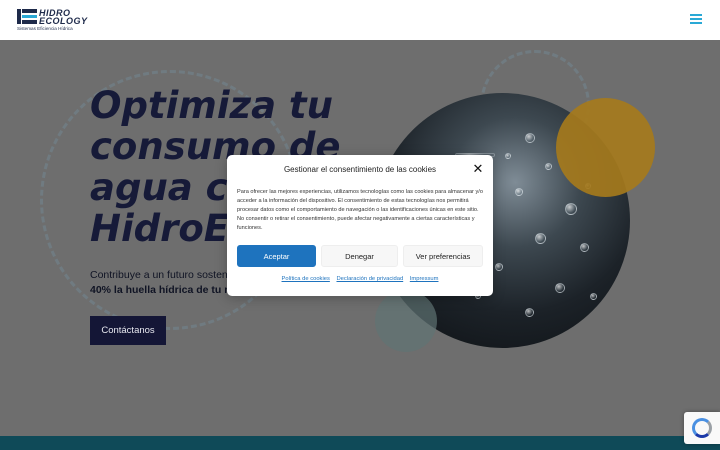 The height and width of the screenshot is (450, 720). Describe the element at coordinates (369, 279) in the screenshot. I see `privacy-statement-link: Declaración de privacidad` at that location.